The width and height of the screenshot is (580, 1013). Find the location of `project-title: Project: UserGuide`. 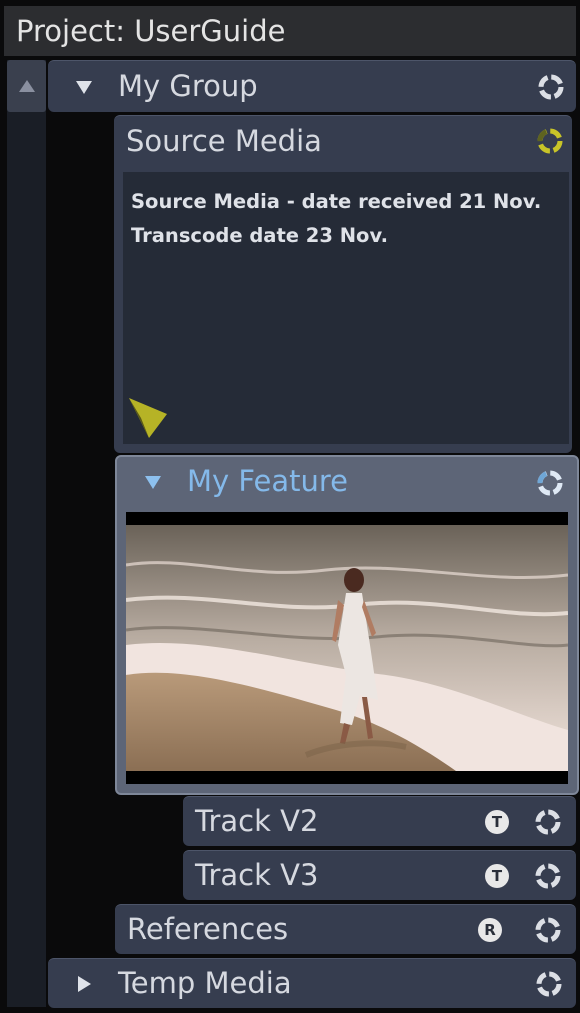

project-title: Project: UserGuide is located at coordinates (151, 31).